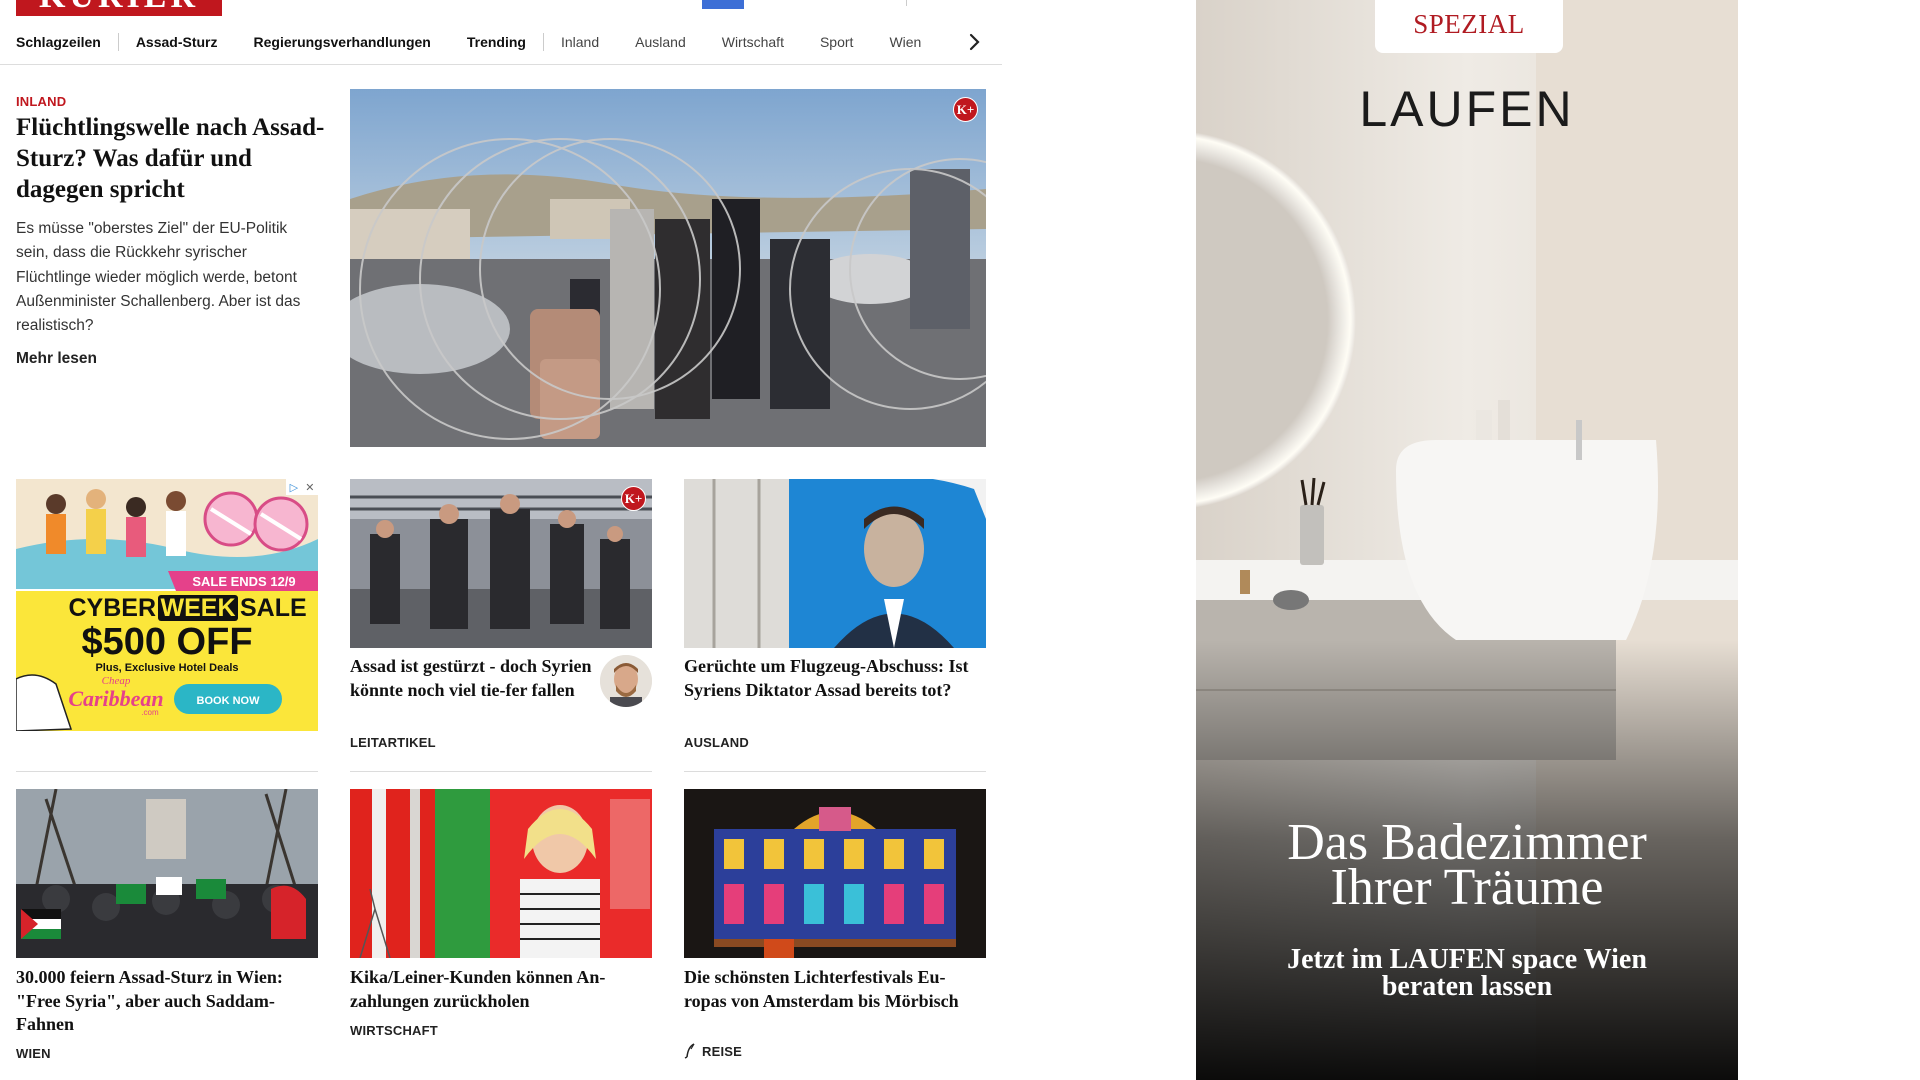  Describe the element at coordinates (1467, 109) in the screenshot. I see `laufen-logo: LAUFEN` at that location.